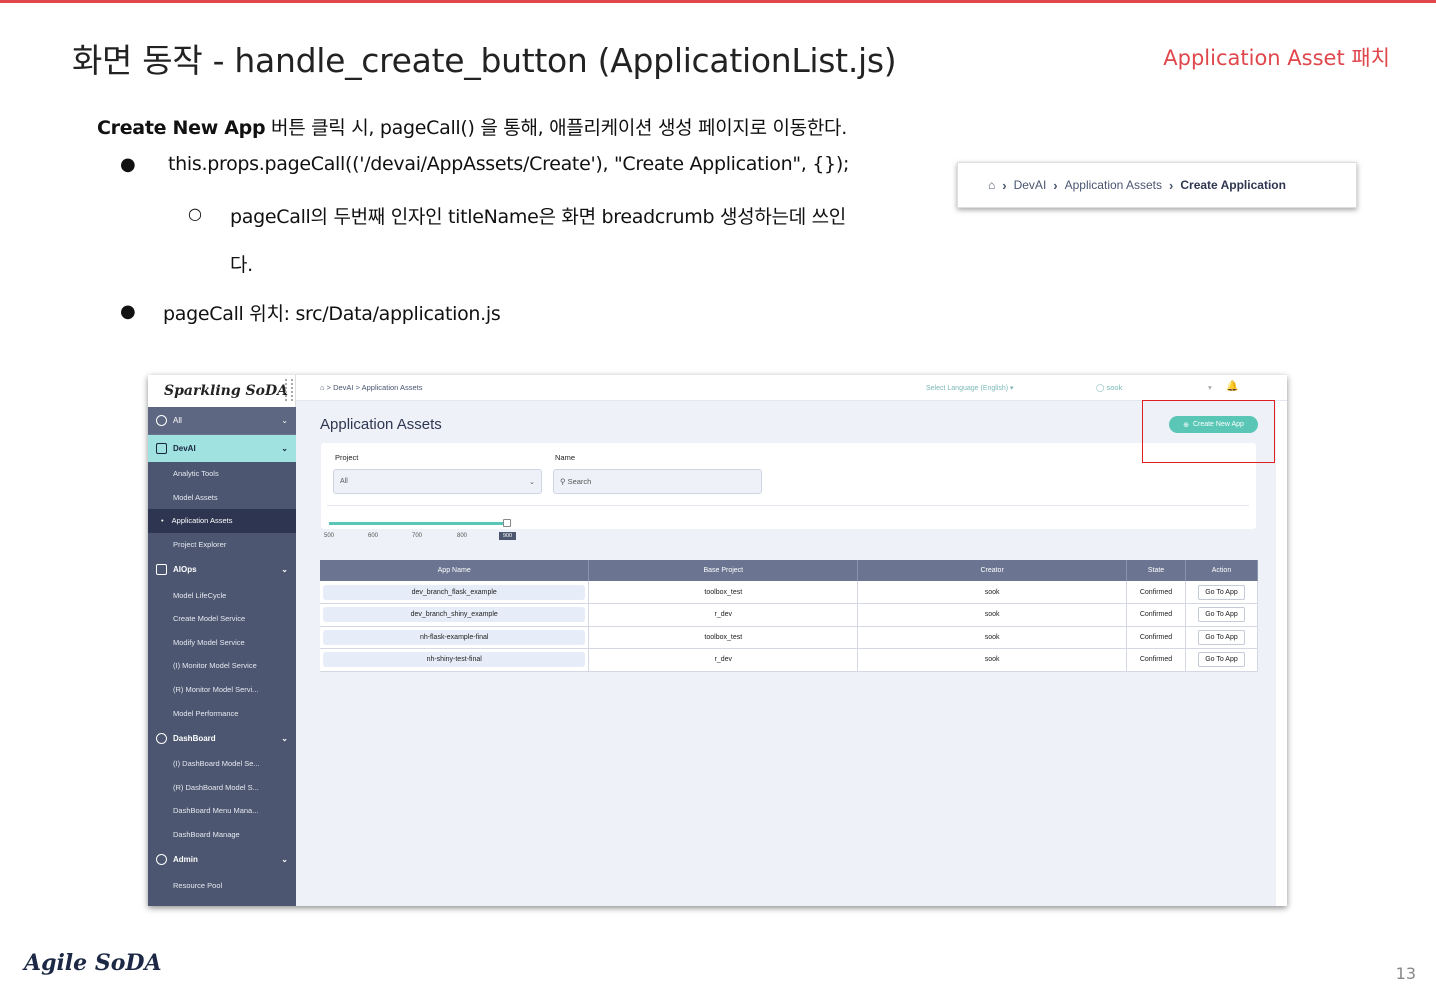  I want to click on breadcrumb-item: Application Assets, so click(1113, 185).